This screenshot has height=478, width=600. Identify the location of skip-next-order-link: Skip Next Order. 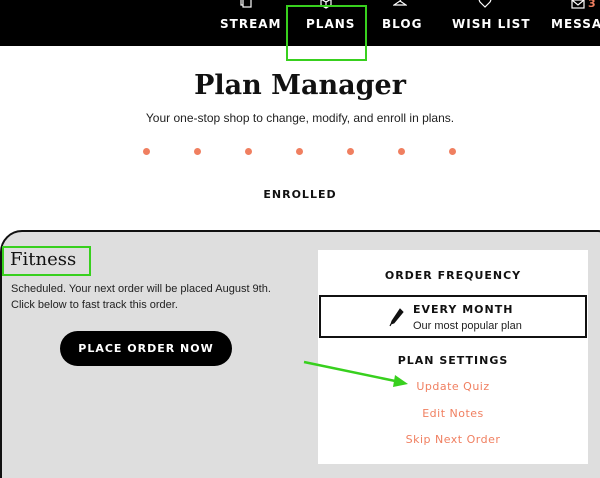
(453, 439).